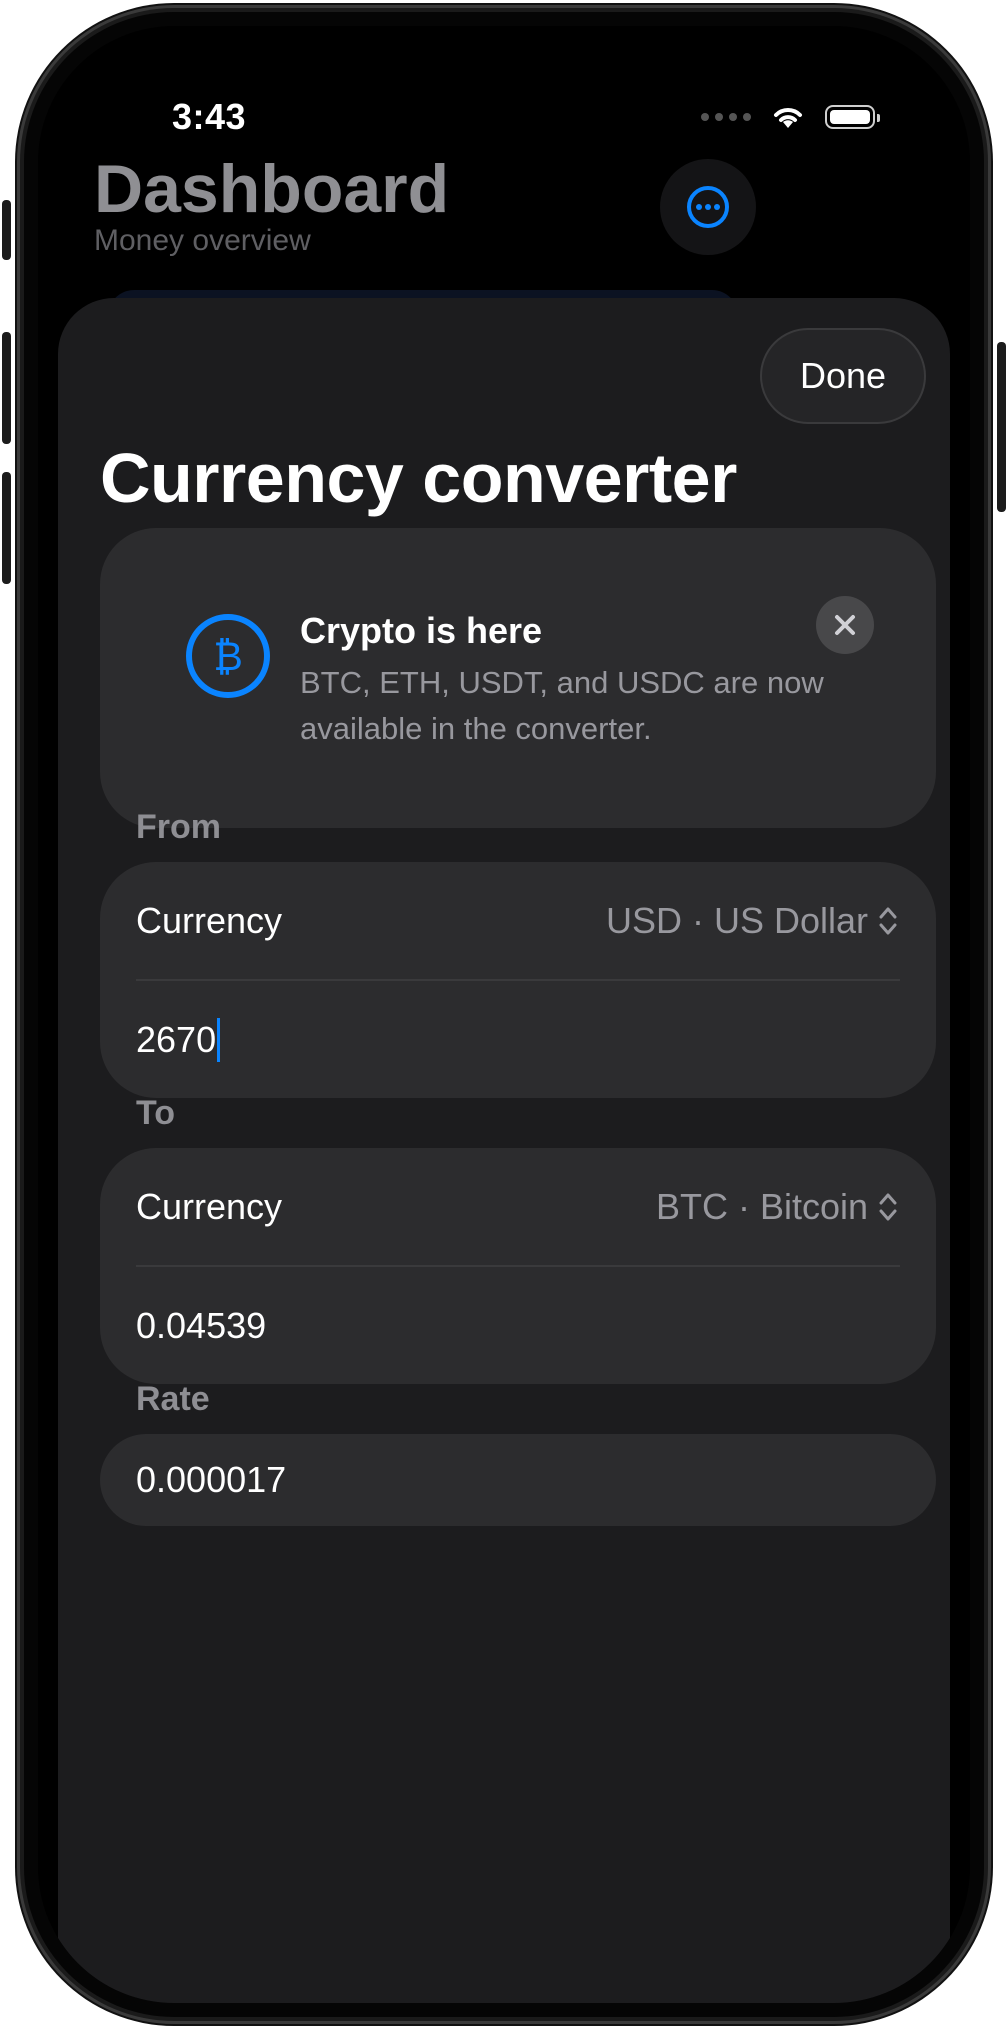 The height and width of the screenshot is (2044, 1007). I want to click on to-amount-value: 0.04539, so click(201, 1325).